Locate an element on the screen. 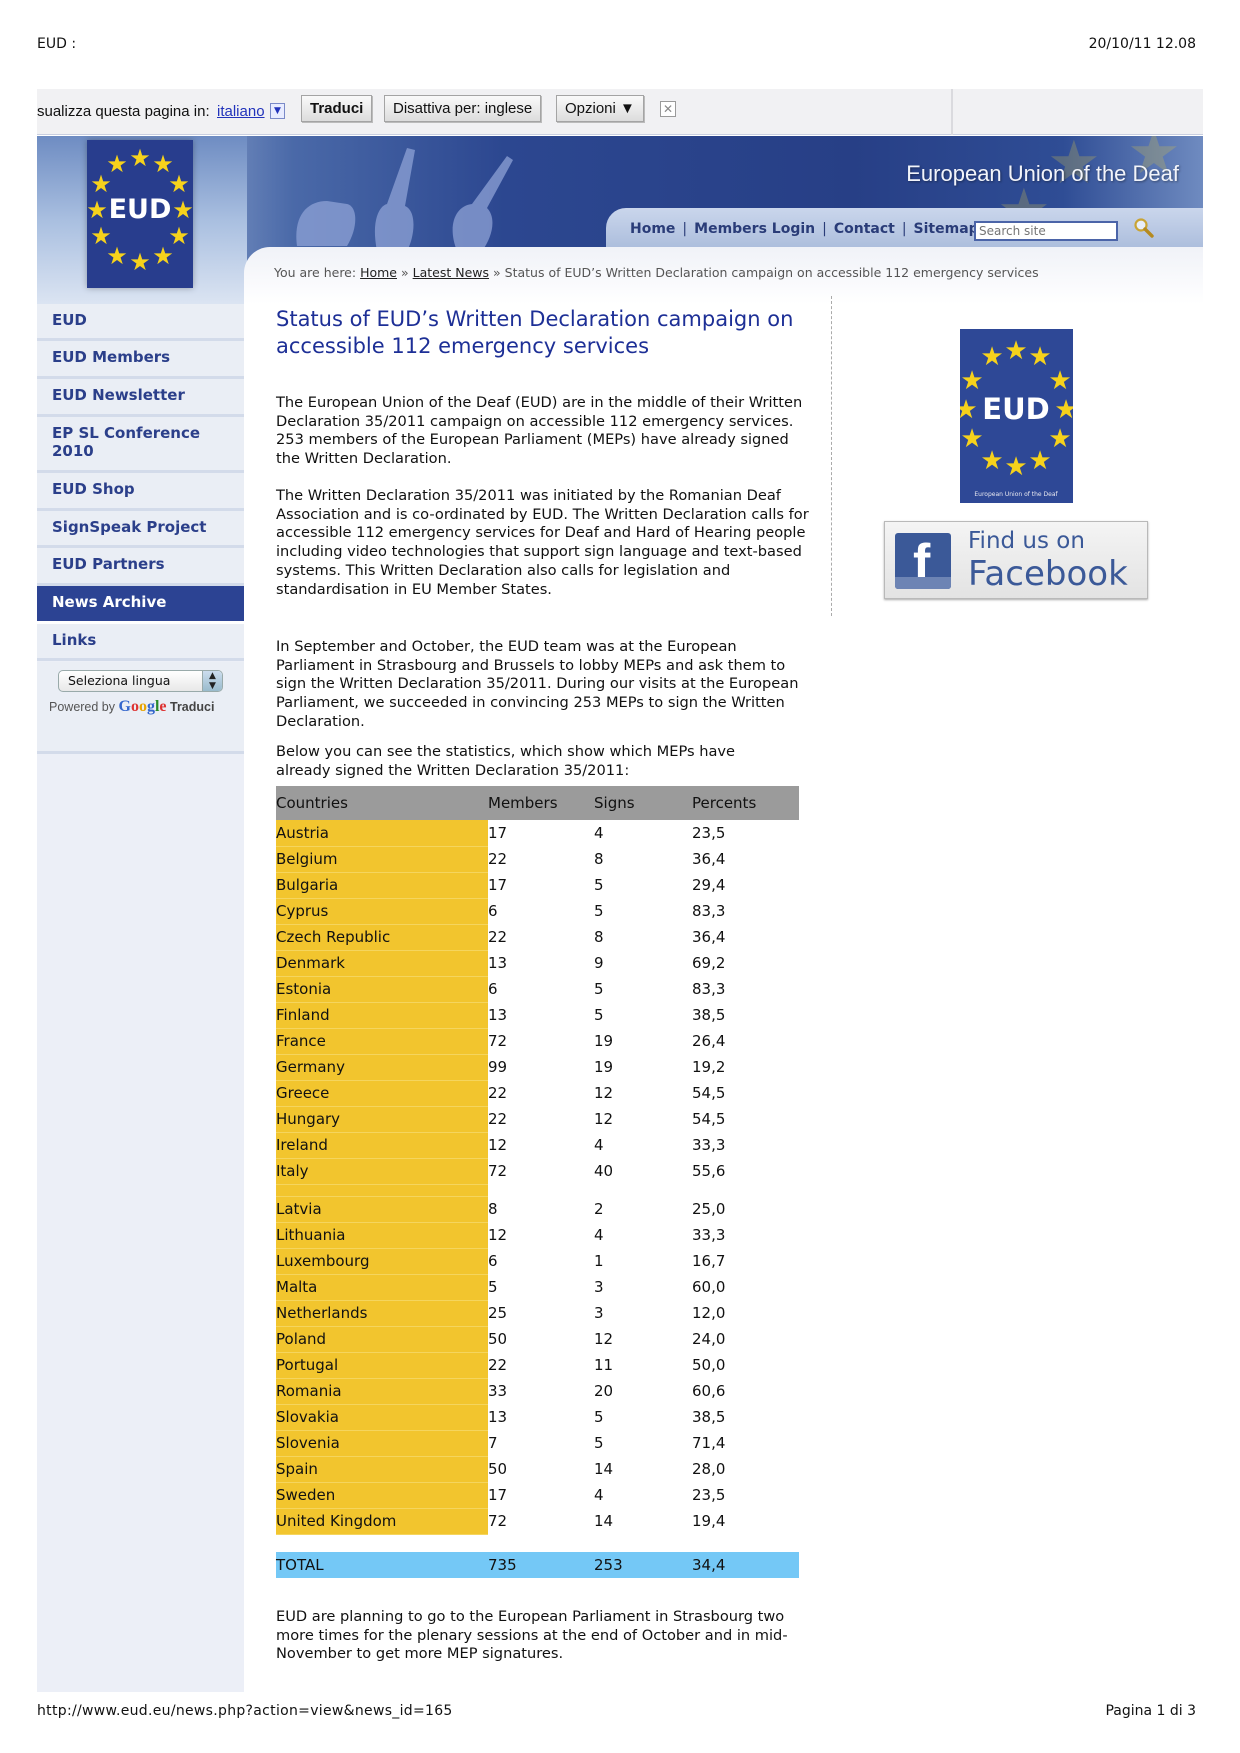 The height and width of the screenshot is (1753, 1240). cell-signs: 12 is located at coordinates (604, 1119).